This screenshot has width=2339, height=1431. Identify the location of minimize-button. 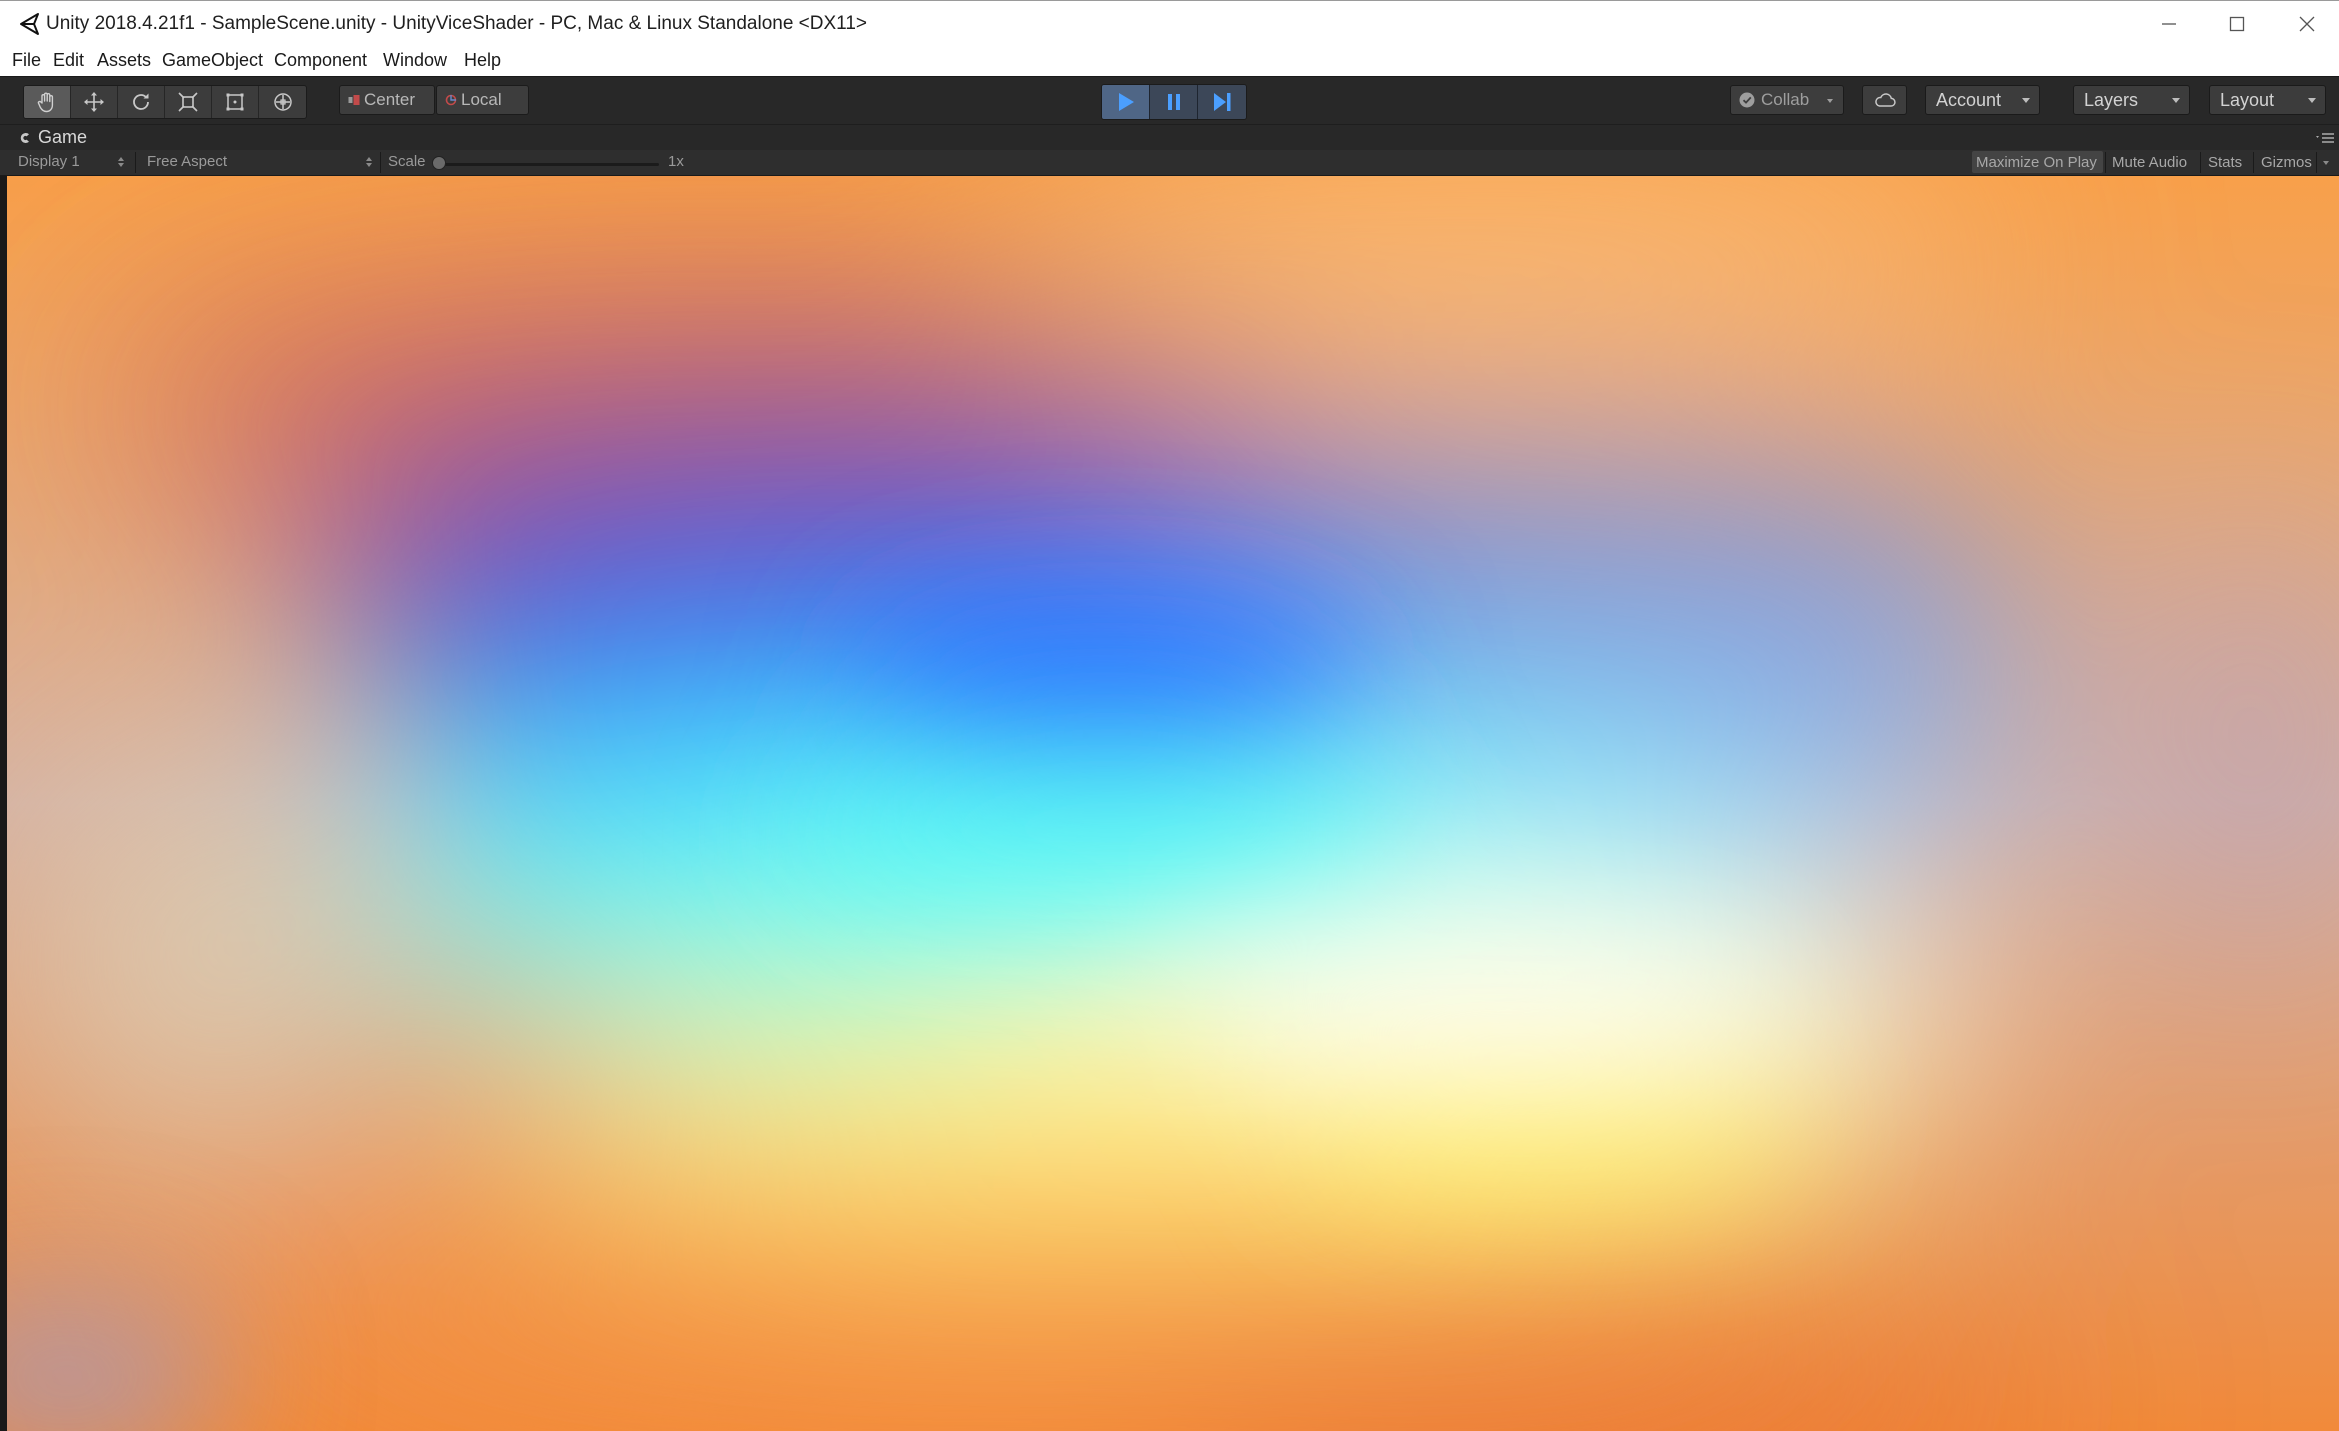
(2169, 24).